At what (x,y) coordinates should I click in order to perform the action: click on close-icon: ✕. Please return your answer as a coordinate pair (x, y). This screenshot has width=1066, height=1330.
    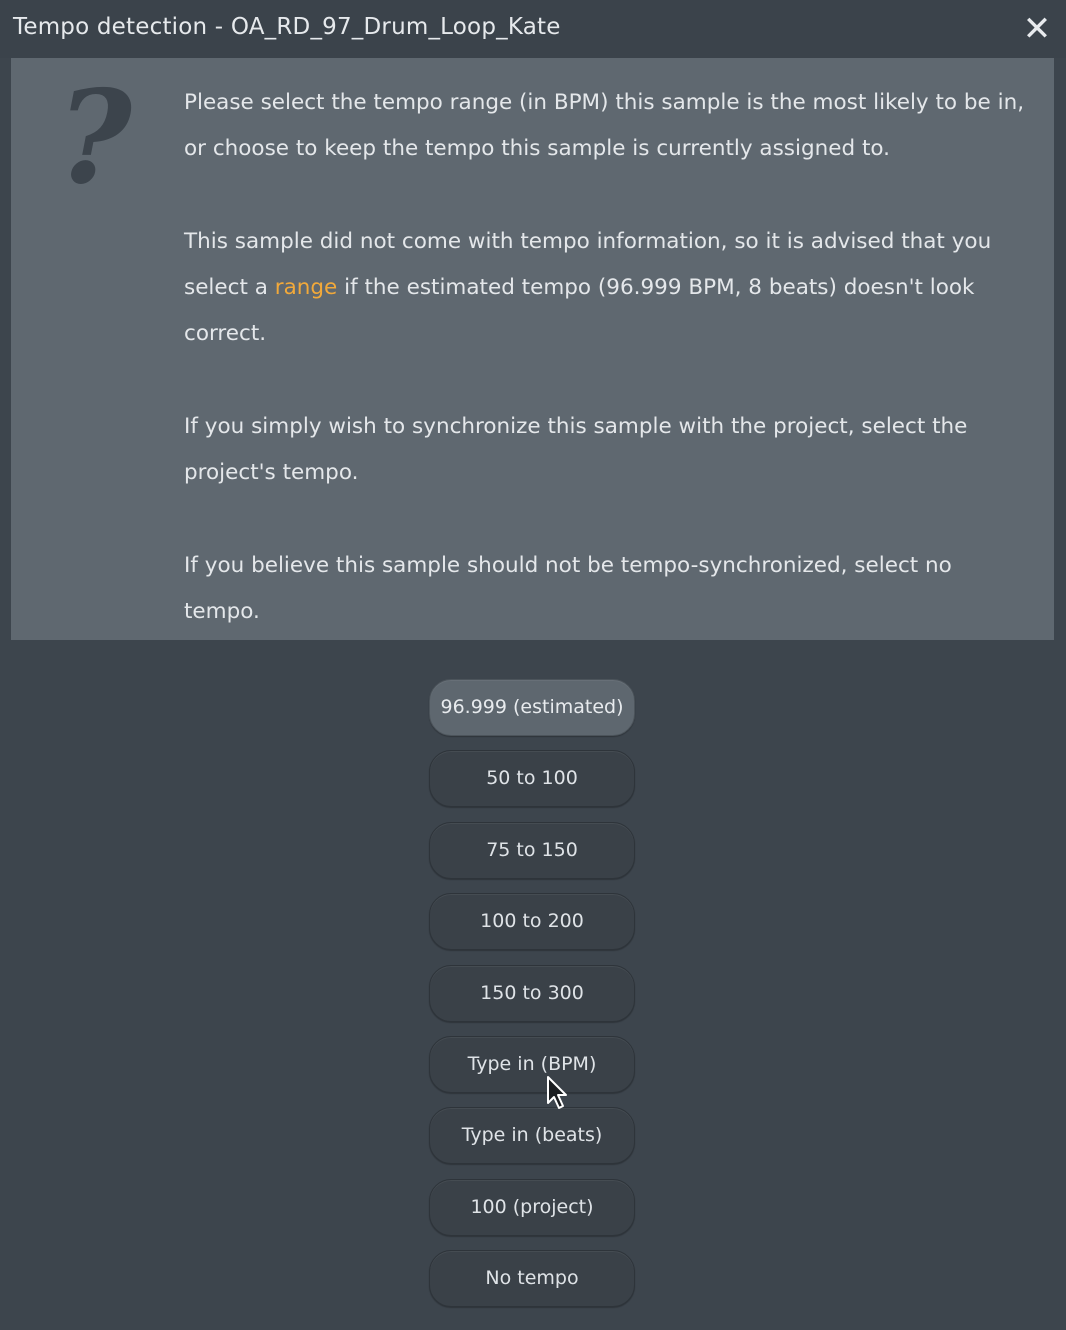
    Looking at the image, I should click on (1037, 29).